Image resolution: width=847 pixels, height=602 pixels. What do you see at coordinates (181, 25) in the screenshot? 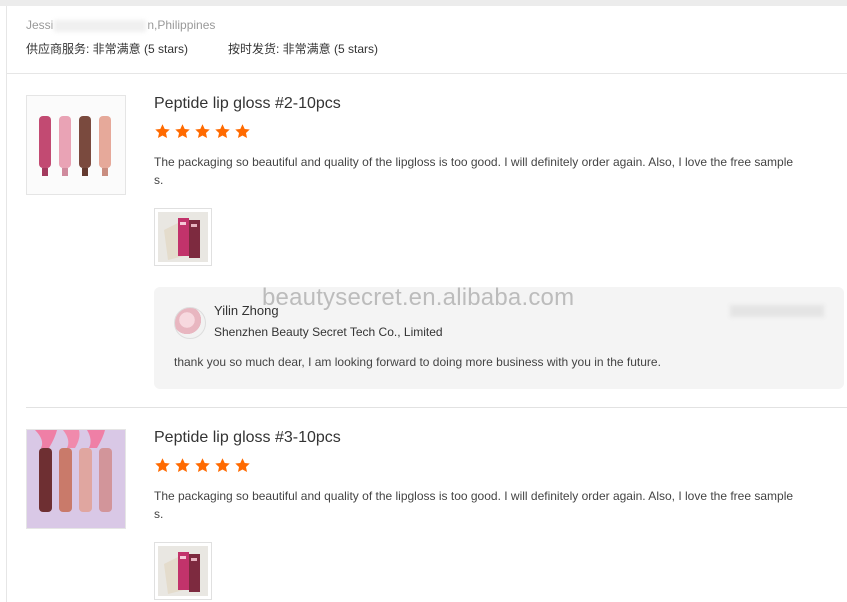
I see `reviewer-location: n,Philippines` at bounding box center [181, 25].